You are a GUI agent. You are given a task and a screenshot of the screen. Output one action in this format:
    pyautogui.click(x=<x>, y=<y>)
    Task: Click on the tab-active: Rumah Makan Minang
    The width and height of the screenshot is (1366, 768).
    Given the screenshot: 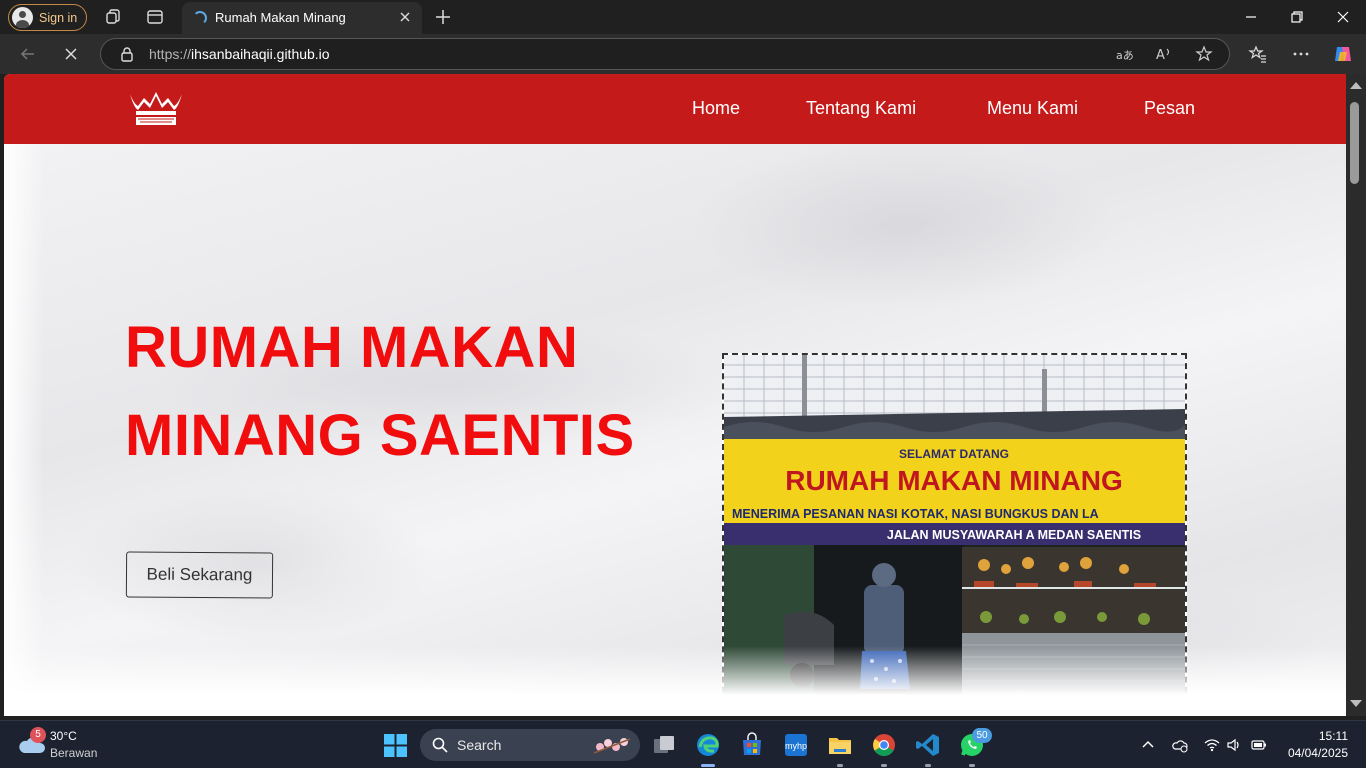 What is the action you would take?
    pyautogui.click(x=302, y=18)
    